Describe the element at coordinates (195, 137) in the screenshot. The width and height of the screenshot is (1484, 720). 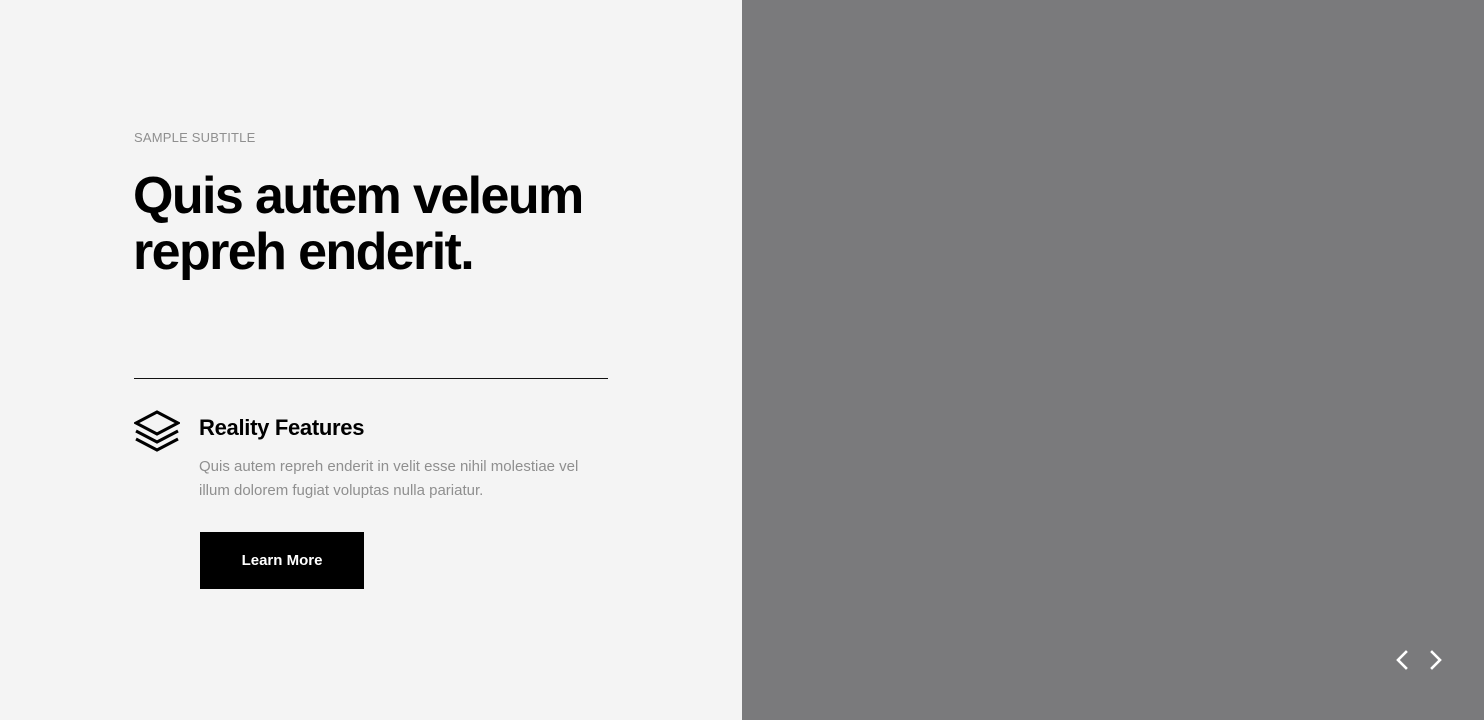
I see `hero-subtitle: SAMPLE SUBTITLE` at that location.